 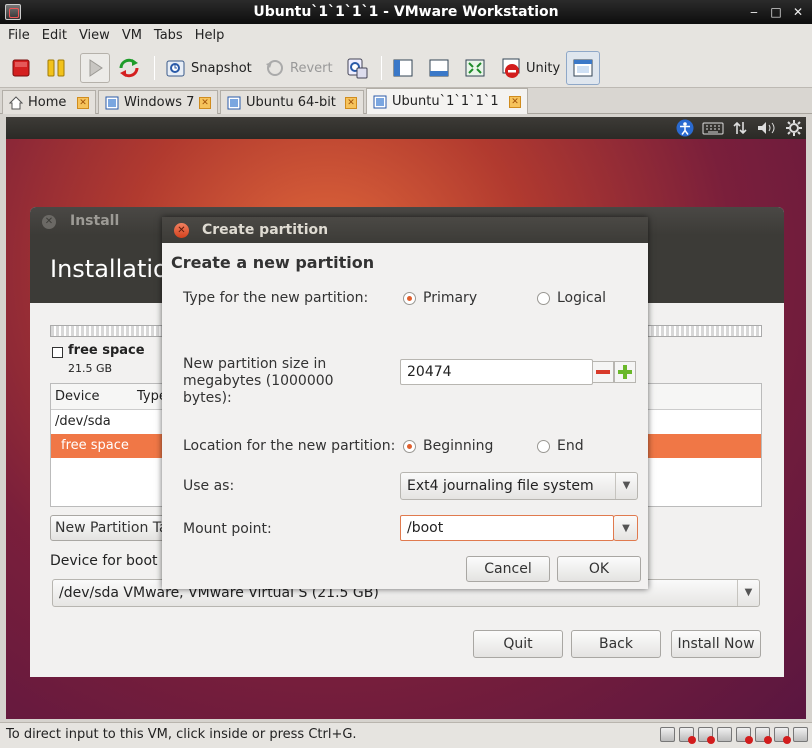 I want to click on toolbar: Snapshot Revert Unity, so click(x=406, y=68).